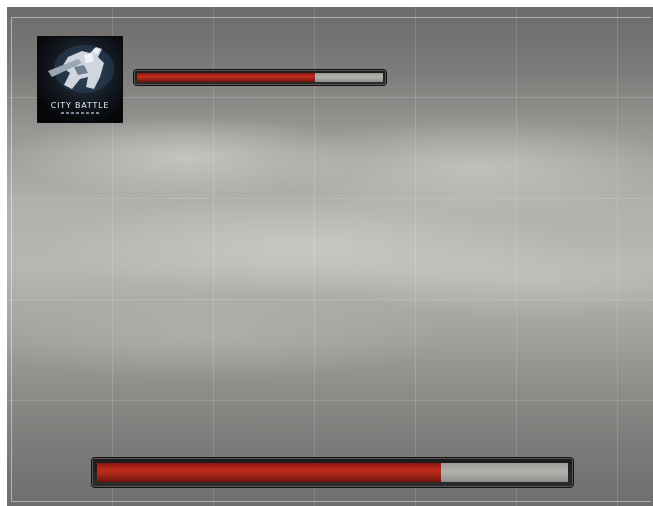 This screenshot has height=506, width=653. What do you see at coordinates (269, 472) in the screenshot?
I see `loading-progress-fill` at bounding box center [269, 472].